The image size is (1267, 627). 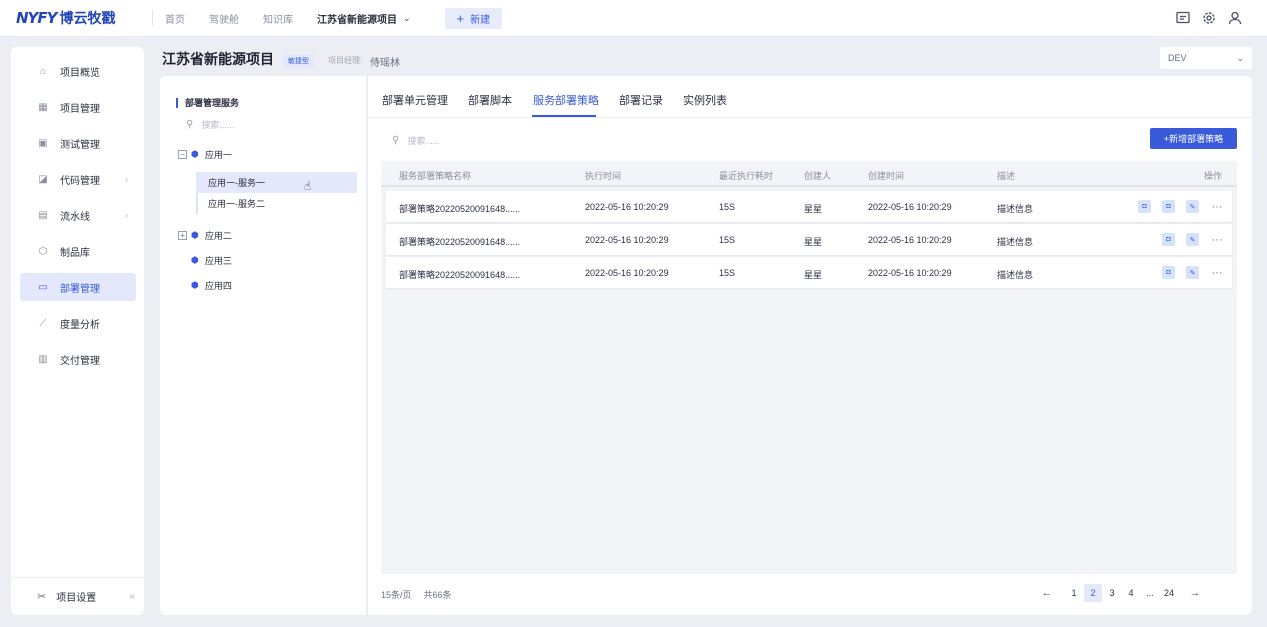 I want to click on deploy-action-icon: ◘, so click(x=1144, y=206).